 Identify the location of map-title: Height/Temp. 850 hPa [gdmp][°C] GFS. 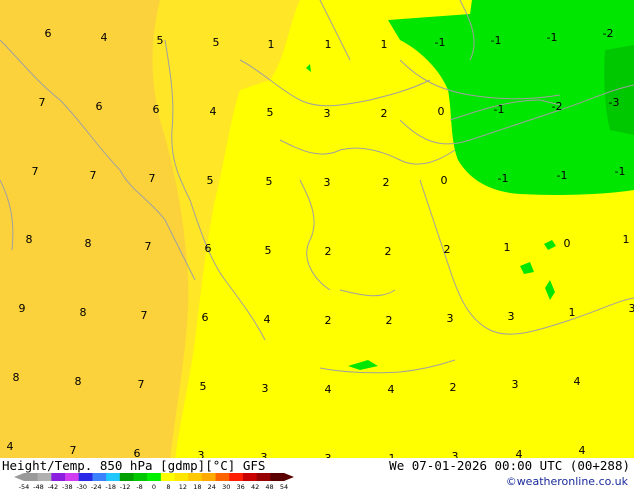
(134, 465).